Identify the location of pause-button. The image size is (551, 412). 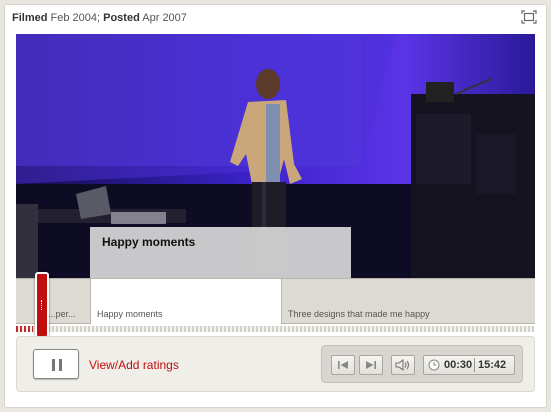
(56, 364).